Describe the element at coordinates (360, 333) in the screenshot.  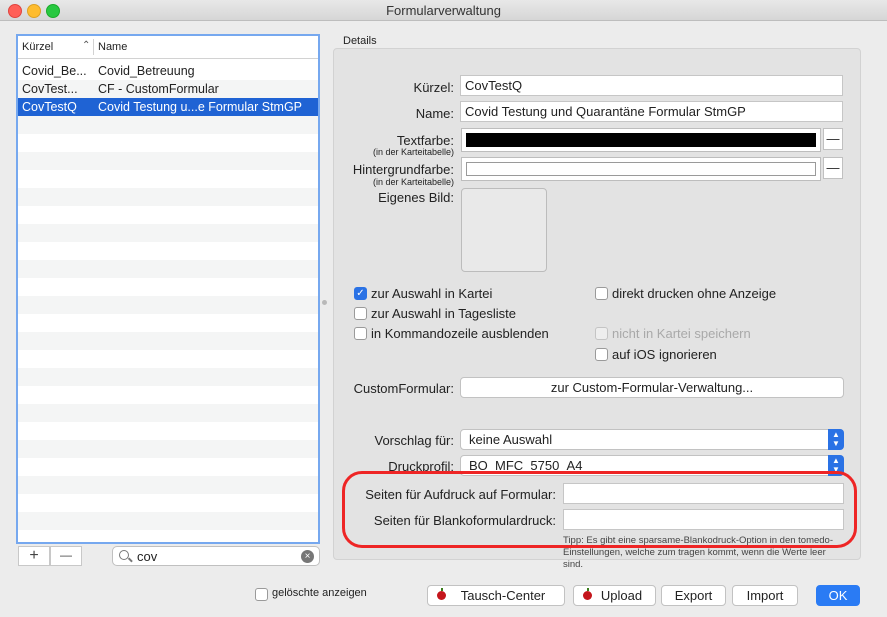
I see `kommandozeile-ausblenden-checkbox` at that location.